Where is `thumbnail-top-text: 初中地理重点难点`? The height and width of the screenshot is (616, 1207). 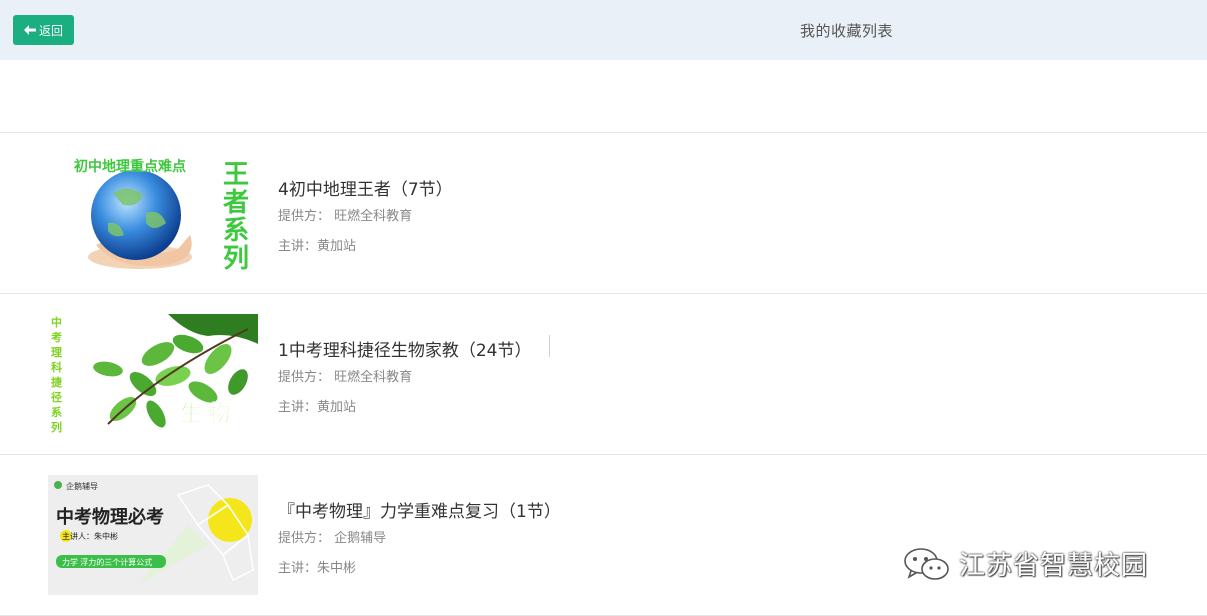 thumbnail-top-text: 初中地理重点难点 is located at coordinates (130, 166).